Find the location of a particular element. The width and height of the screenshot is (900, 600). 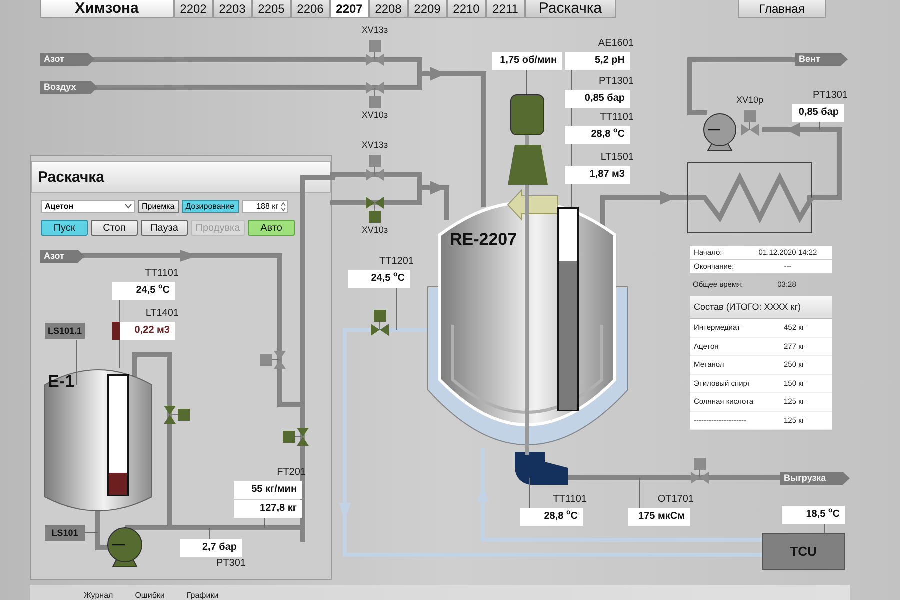

level-switch-label: LS101 is located at coordinates (65, 533).